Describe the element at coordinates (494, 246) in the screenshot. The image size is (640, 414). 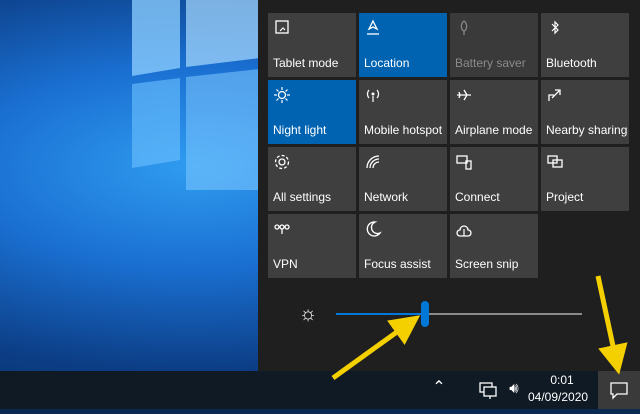
I see `quick-action-screen-snip: Screen snip` at that location.